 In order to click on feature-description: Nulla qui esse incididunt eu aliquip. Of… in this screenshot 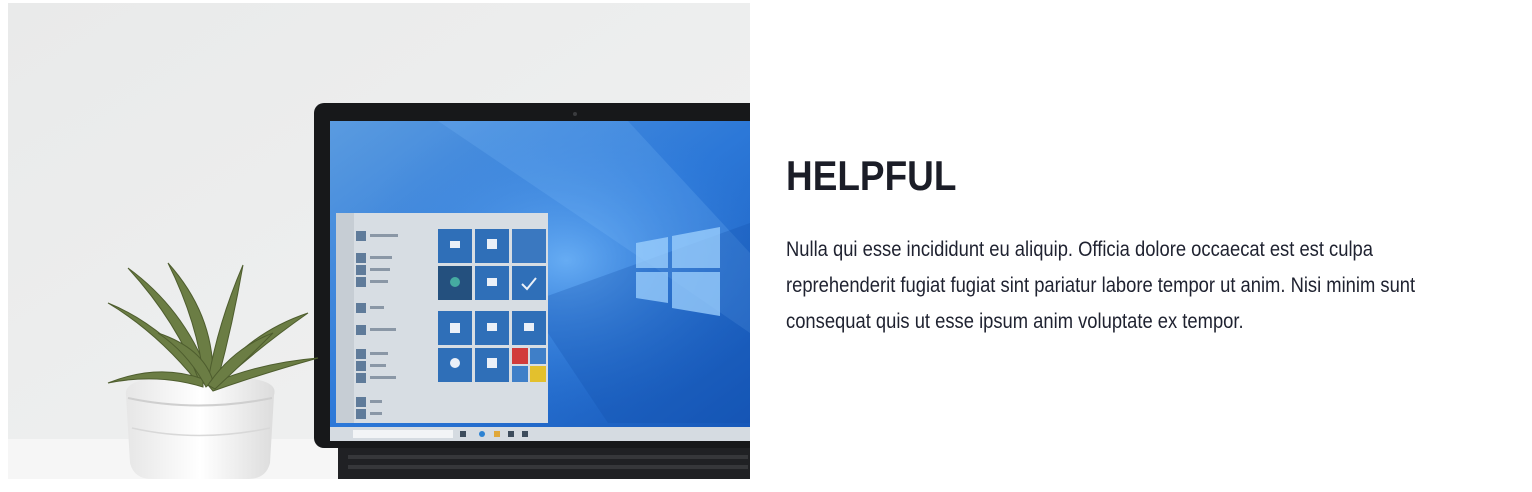, I will do `click(1101, 285)`.